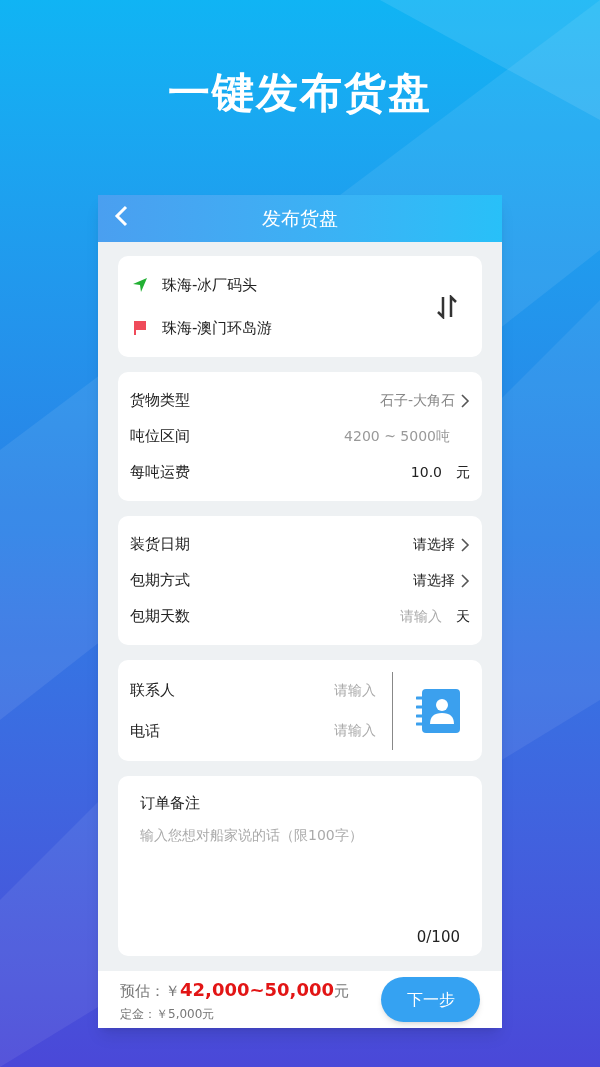 This screenshot has width=600, height=1067. I want to click on field-label: 联系人, so click(153, 690).